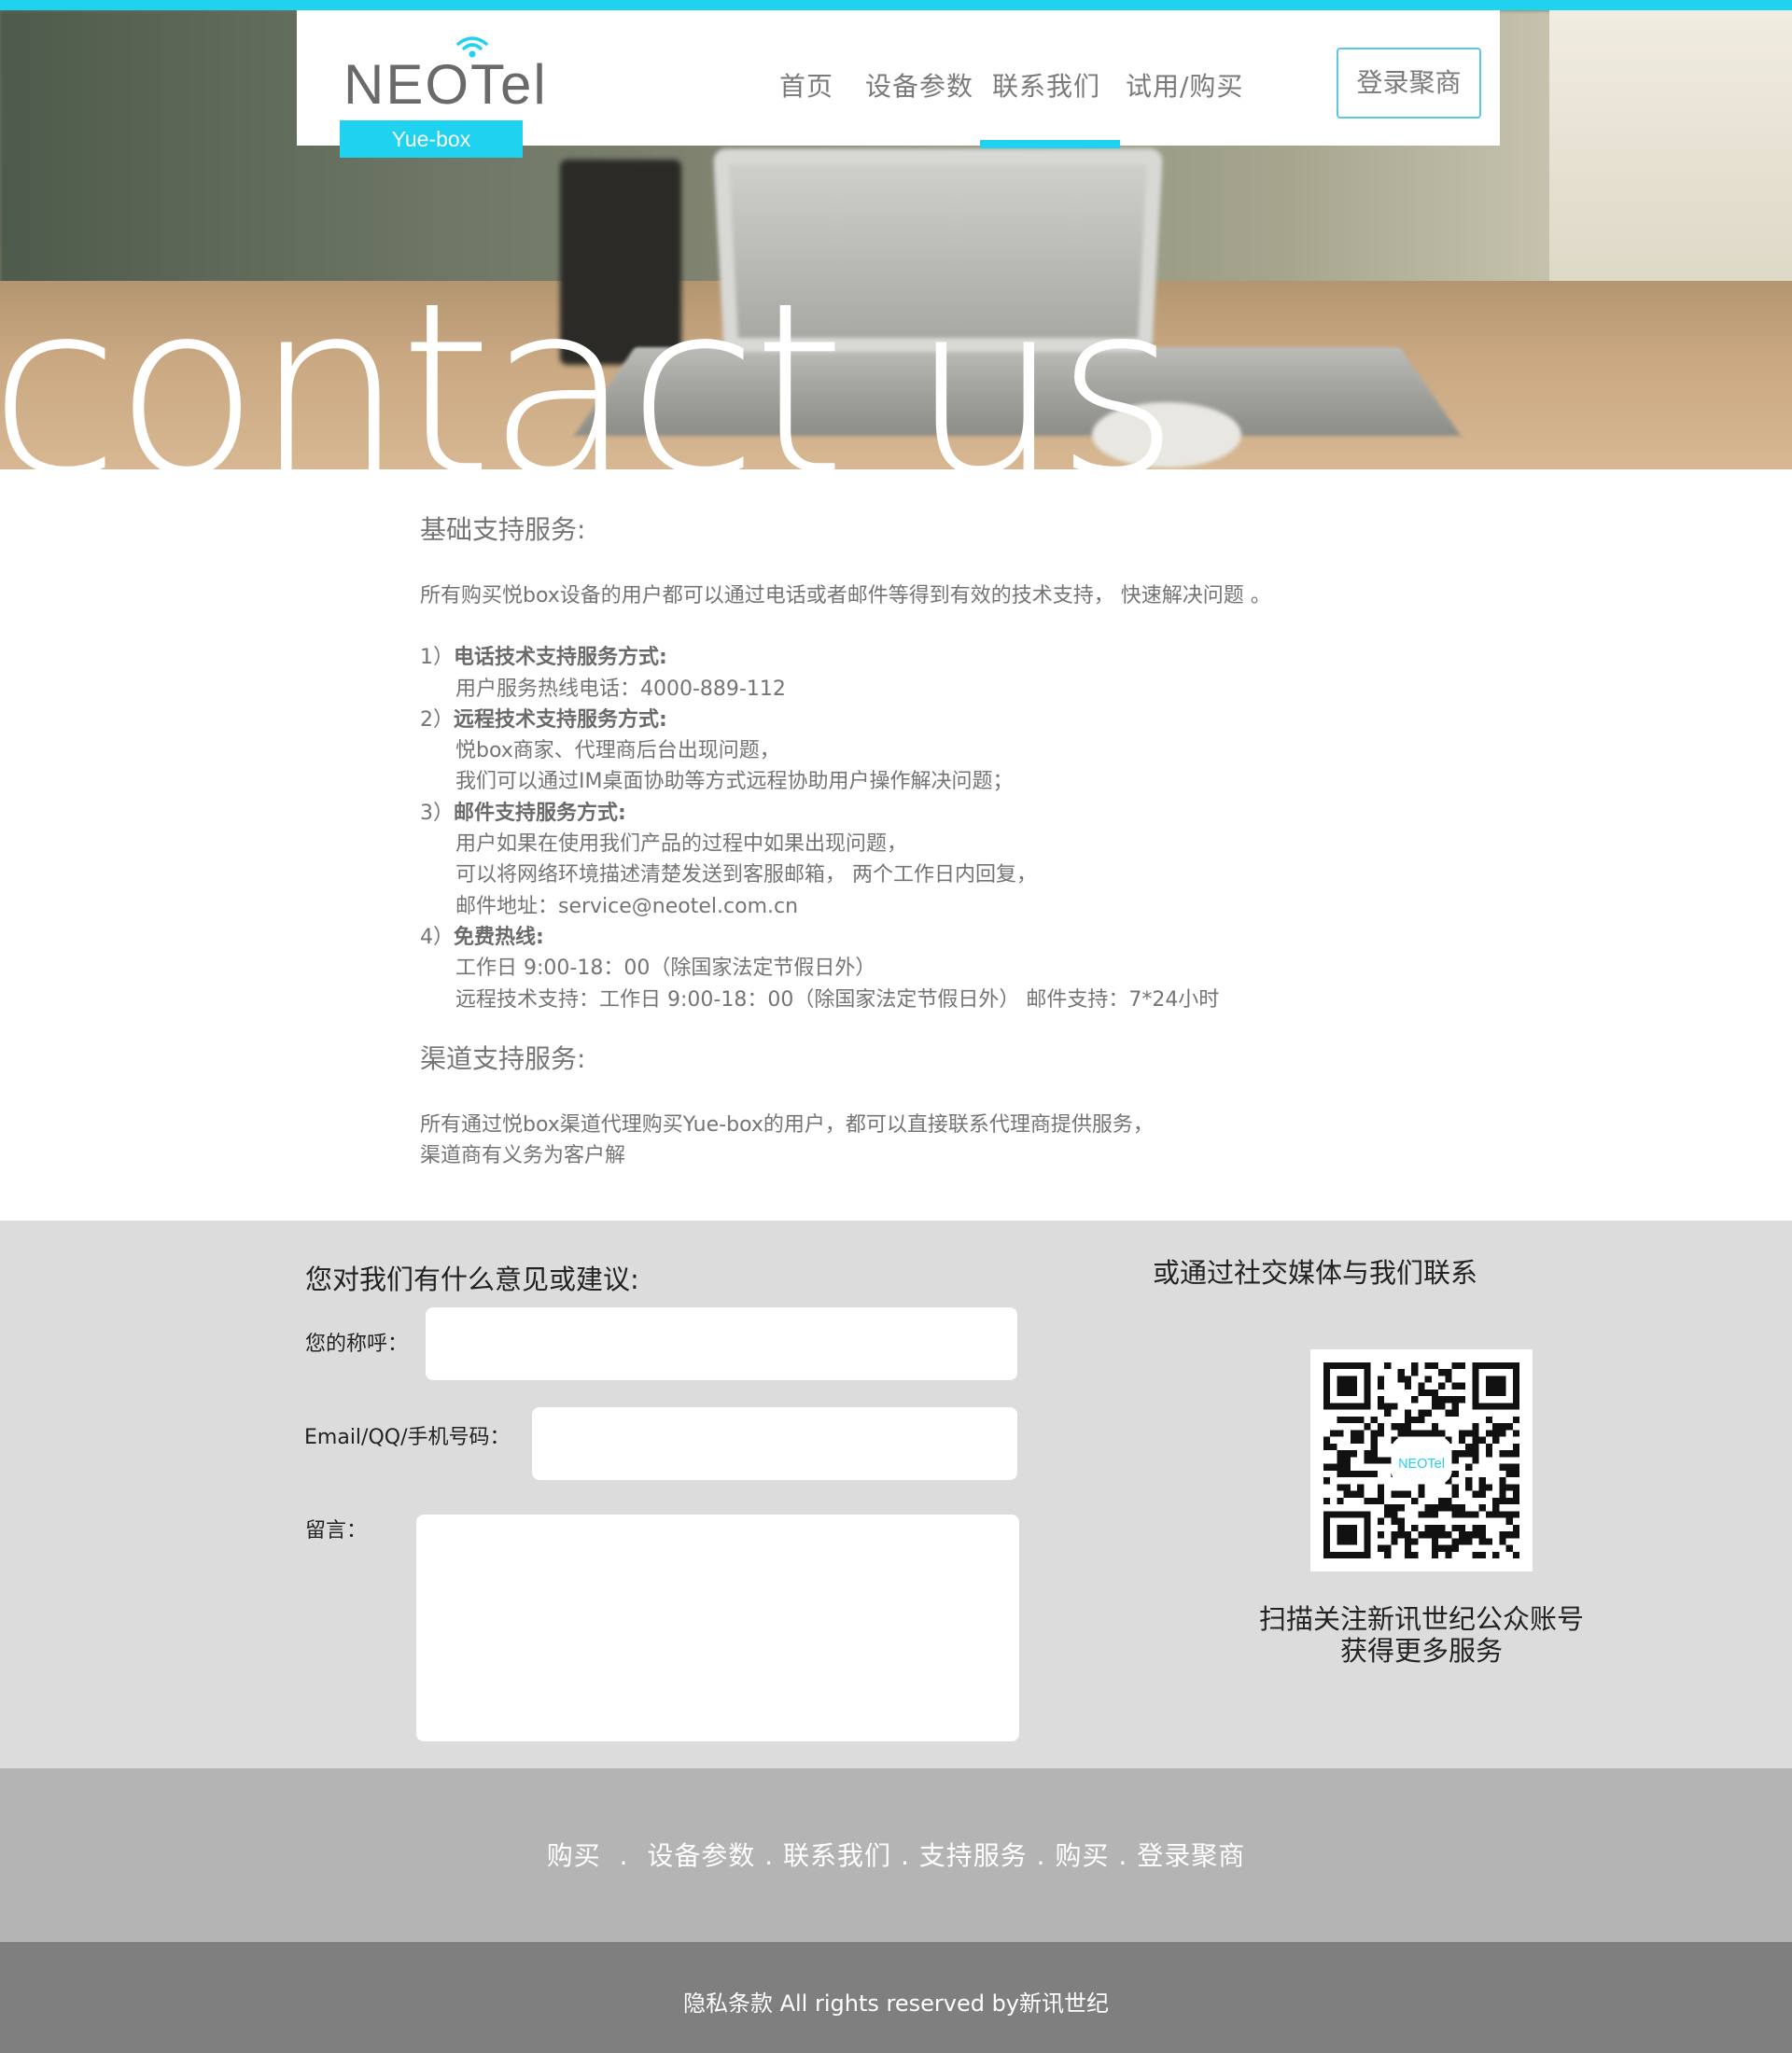  I want to click on support-item-line: 悦box商家、代理商后台出现问题，, so click(617, 750).